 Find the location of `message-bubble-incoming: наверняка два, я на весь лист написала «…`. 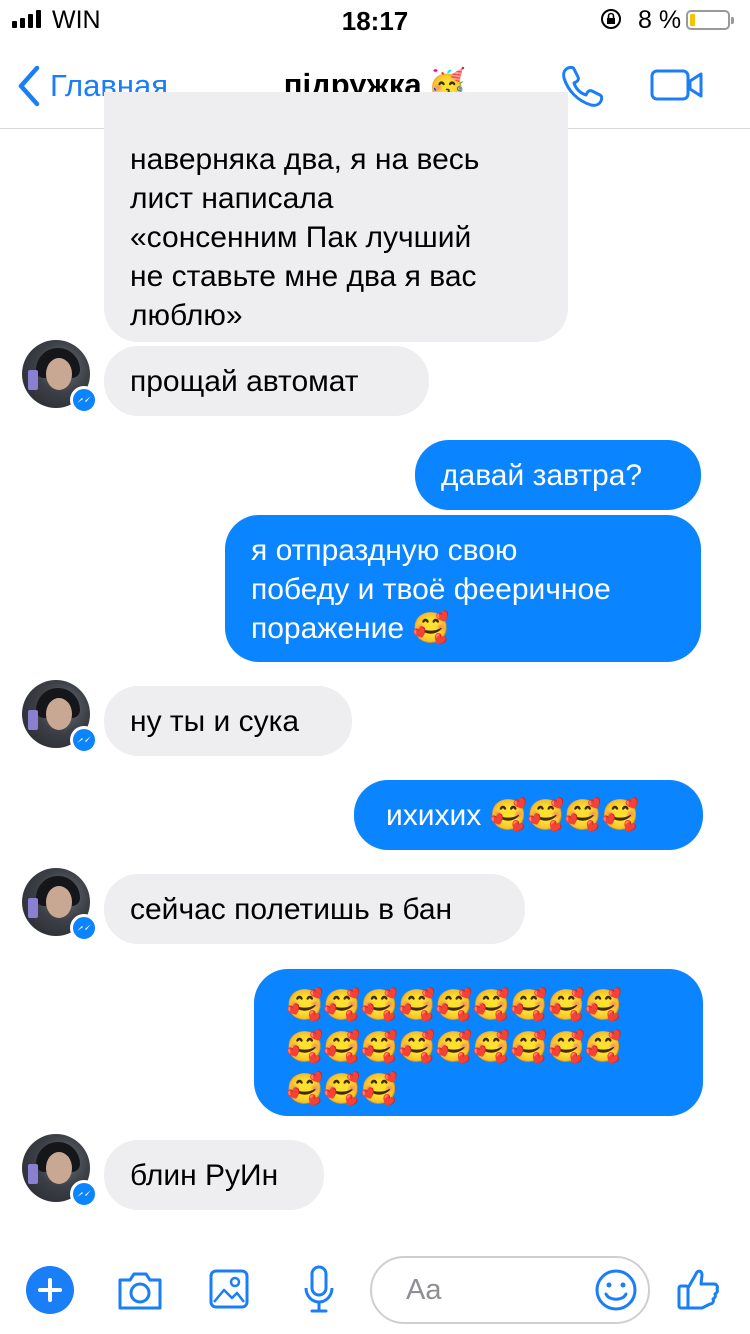

message-bubble-incoming: наверняка два, я на весь лист написала «… is located at coordinates (336, 217).